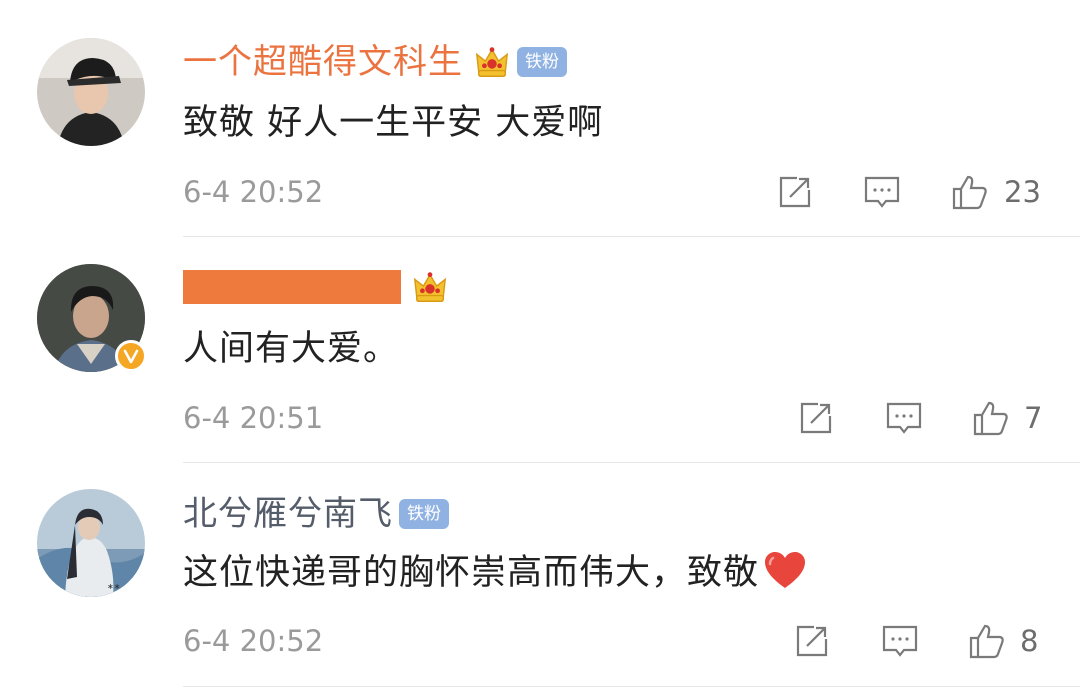 This screenshot has width=1080, height=700. Describe the element at coordinates (323, 62) in the screenshot. I see `username: 一个超酷得文科生` at that location.